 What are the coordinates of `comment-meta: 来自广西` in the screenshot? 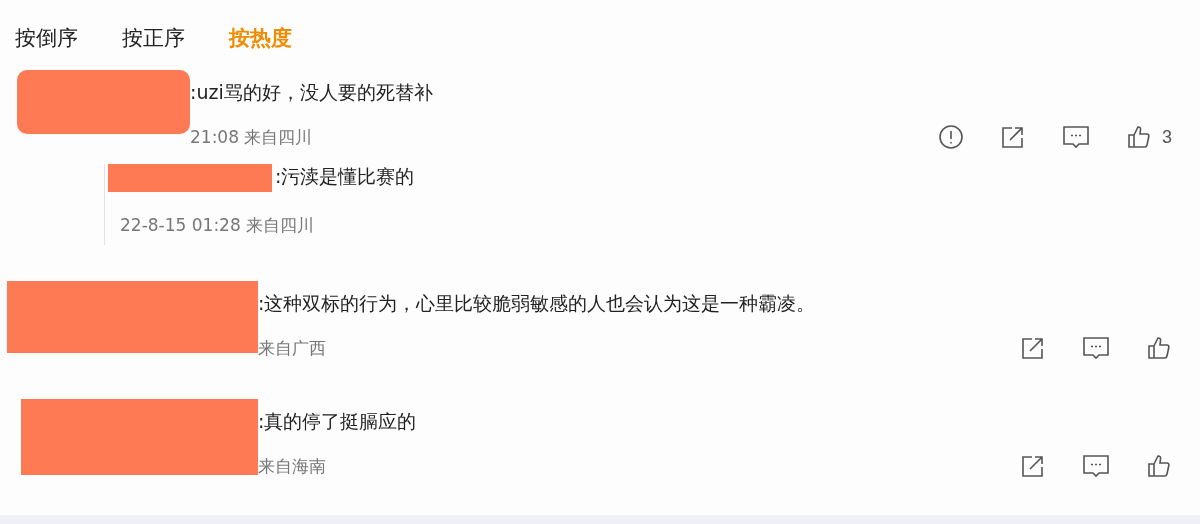 It's located at (292, 348).